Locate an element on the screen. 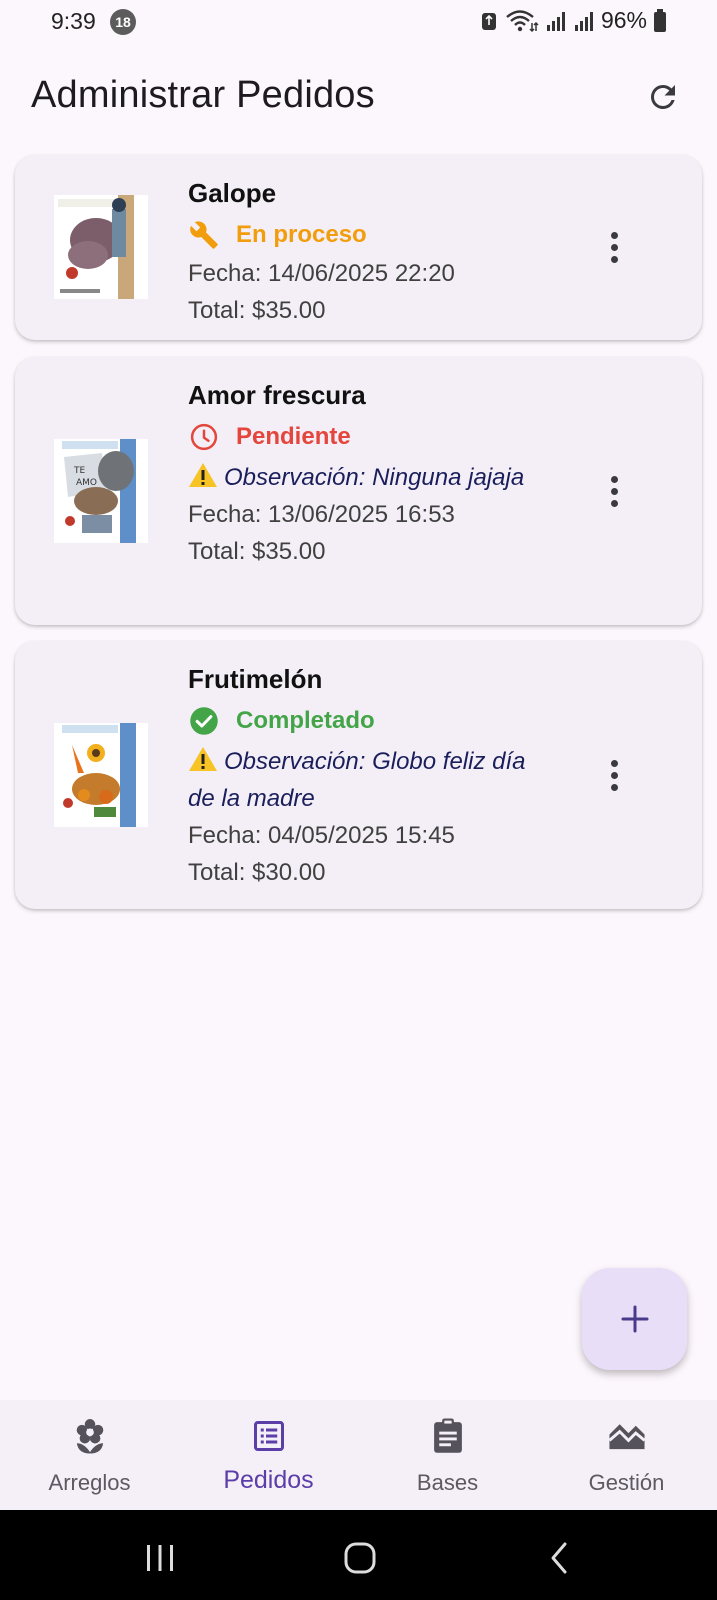  svg-text: TE is located at coordinates (79, 471).